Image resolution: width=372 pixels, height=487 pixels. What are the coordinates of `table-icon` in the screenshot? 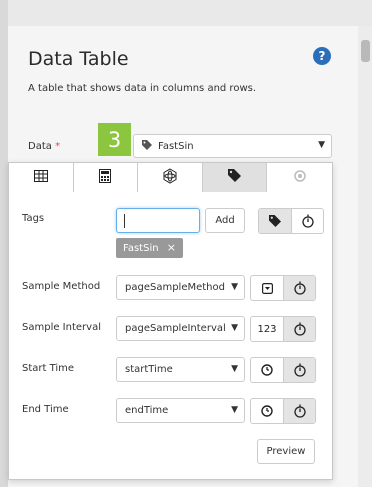 It's located at (40, 177).